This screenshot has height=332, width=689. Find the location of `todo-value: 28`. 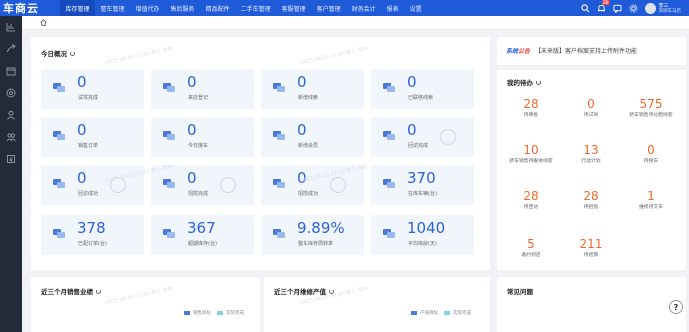

todo-value: 28 is located at coordinates (591, 196).